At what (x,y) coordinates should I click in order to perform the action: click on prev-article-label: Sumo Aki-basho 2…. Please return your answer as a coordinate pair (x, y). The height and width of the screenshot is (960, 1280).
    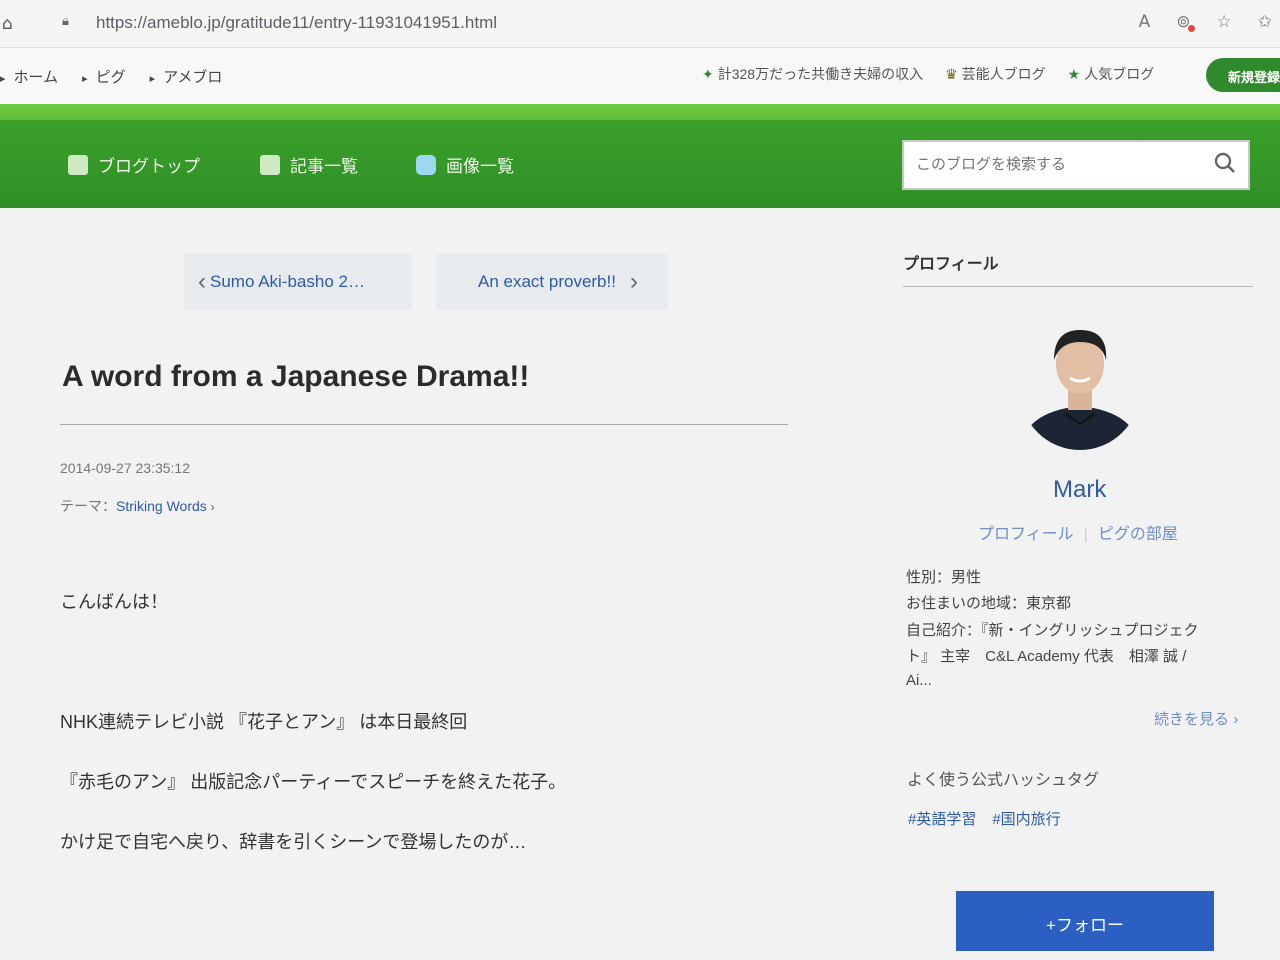
    Looking at the image, I should click on (287, 281).